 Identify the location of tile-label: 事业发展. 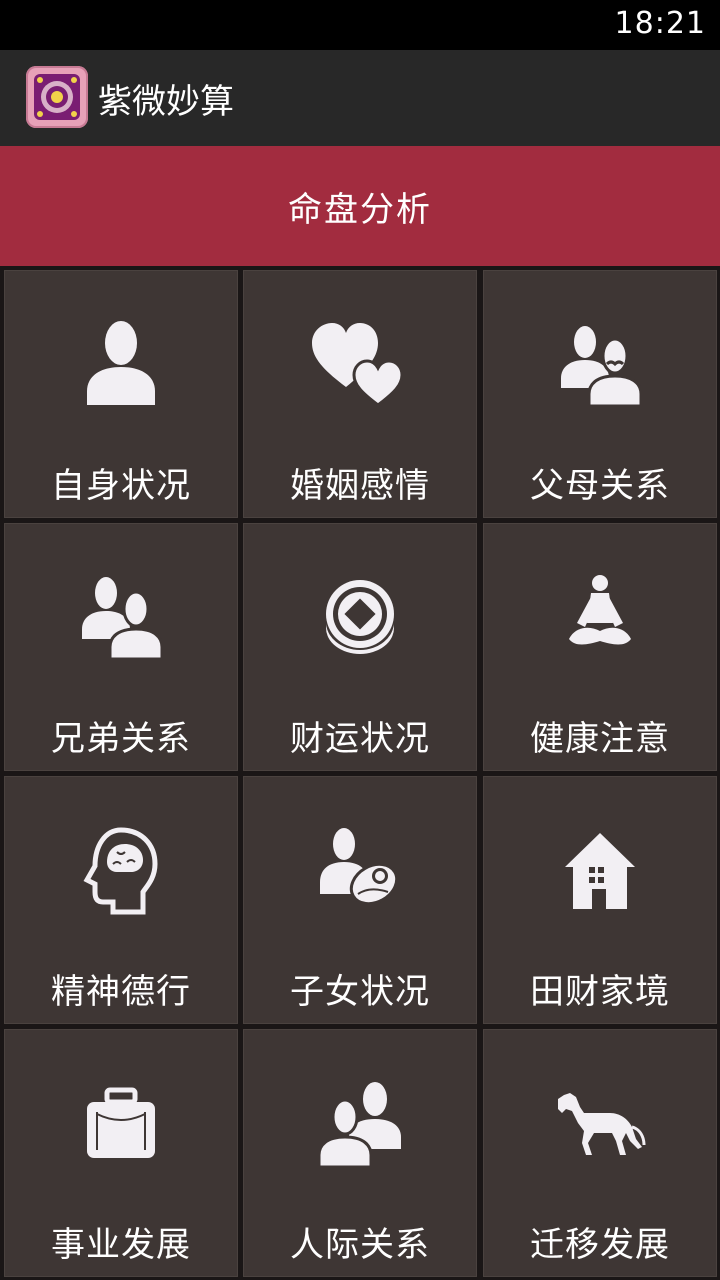
(121, 1245).